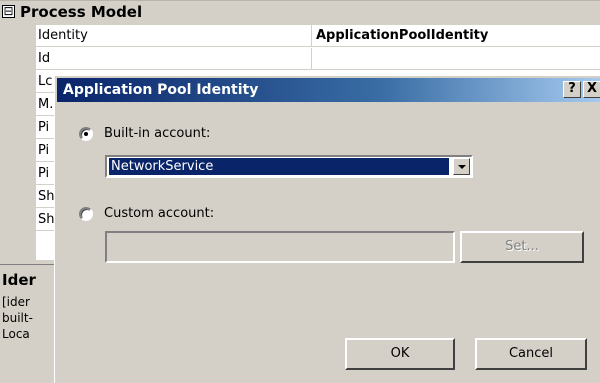 This screenshot has width=600, height=383. What do you see at coordinates (402, 35) in the screenshot?
I see `property-value: ApplicationPoolIdentity` at bounding box center [402, 35].